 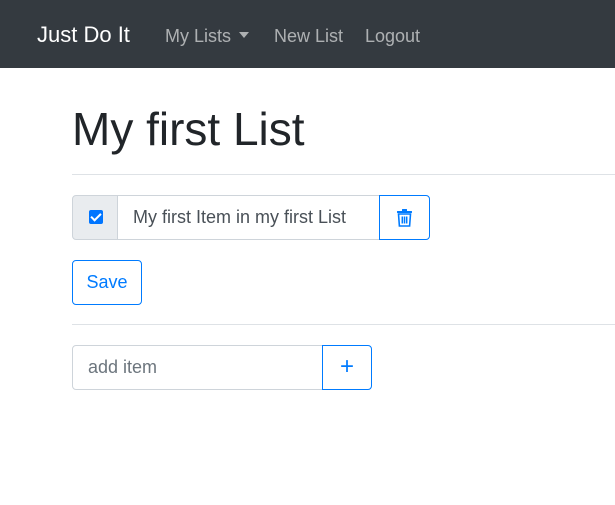 I want to click on add-item-button: +, so click(x=347, y=367).